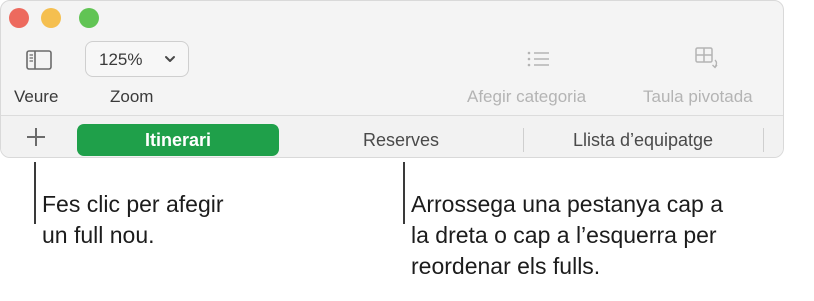 The width and height of the screenshot is (814, 301). What do you see at coordinates (709, 76) in the screenshot?
I see `pivot-table-button: Taula pivotada` at bounding box center [709, 76].